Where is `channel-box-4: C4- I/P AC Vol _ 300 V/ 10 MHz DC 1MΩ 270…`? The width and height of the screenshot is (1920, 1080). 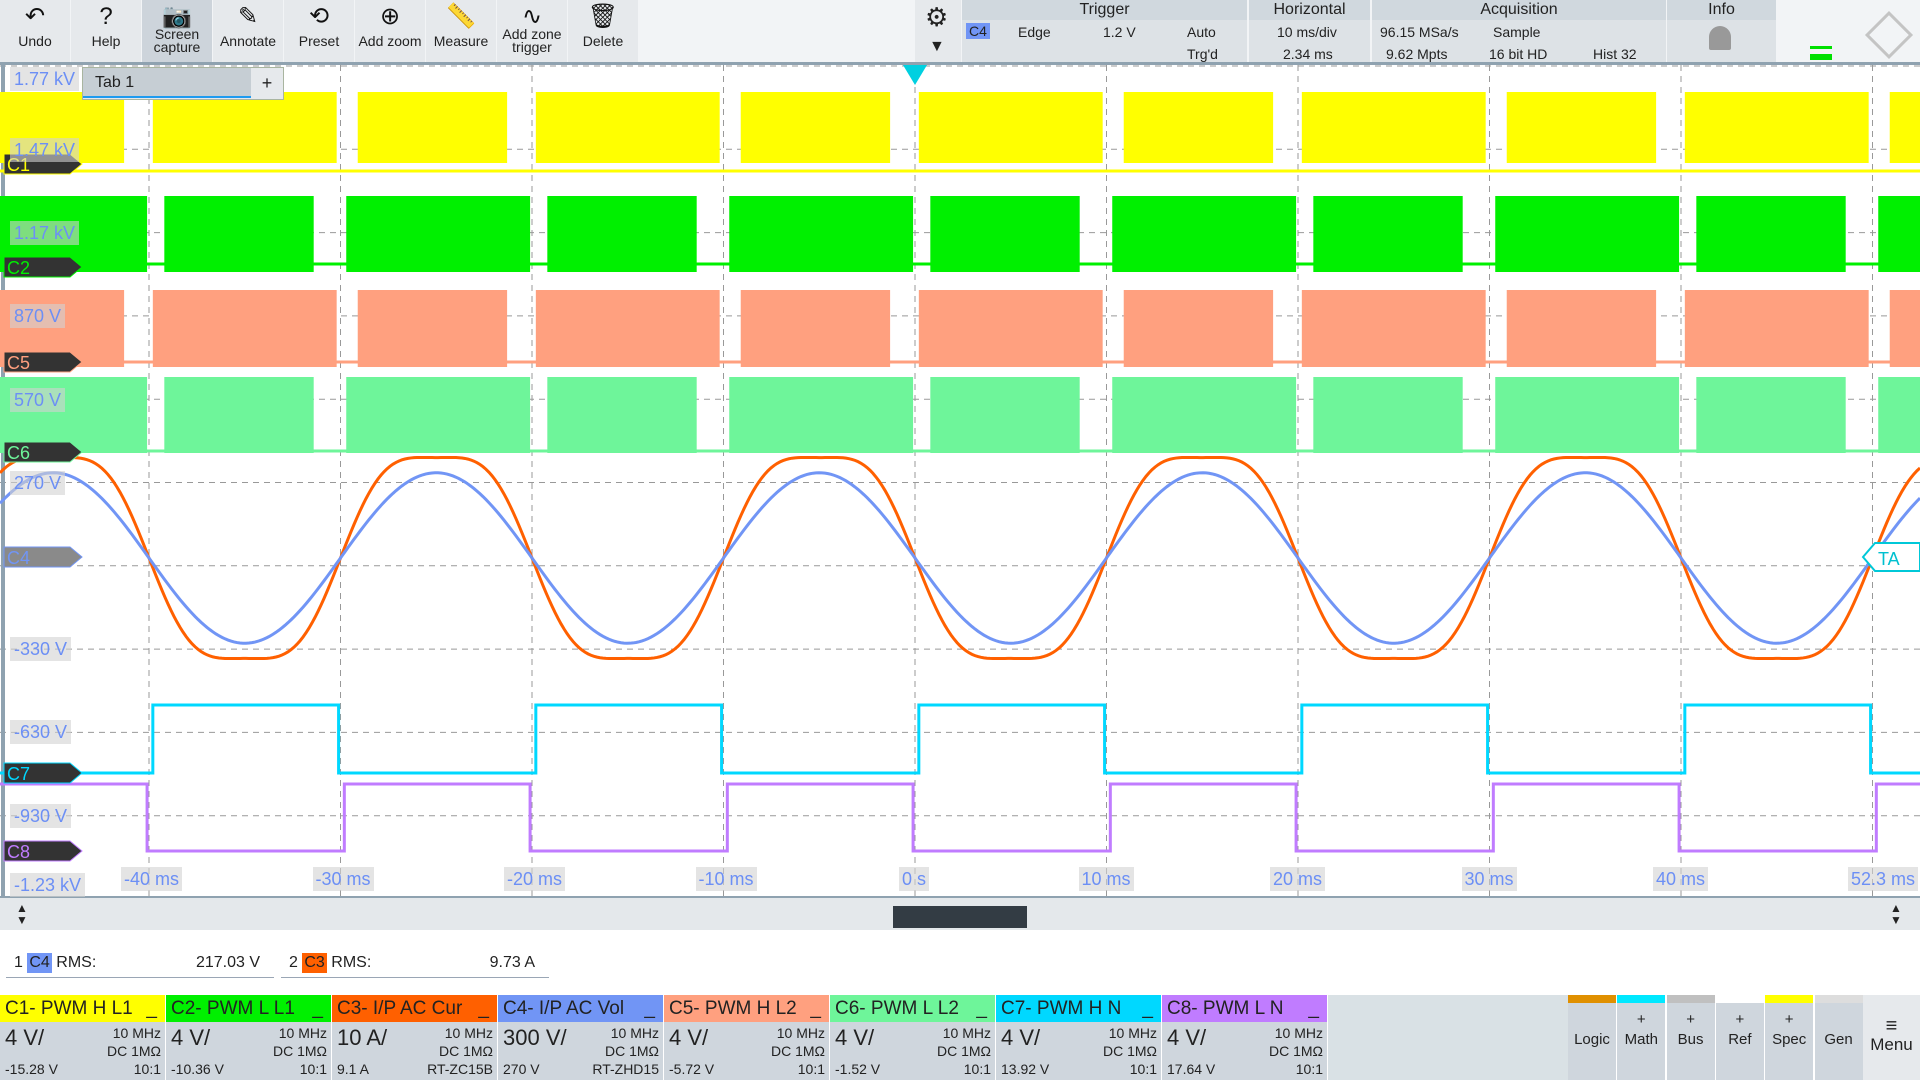
channel-box-4: C4- I/P AC Vol _ 300 V/ 10 MHz DC 1MΩ 270… is located at coordinates (581, 1037).